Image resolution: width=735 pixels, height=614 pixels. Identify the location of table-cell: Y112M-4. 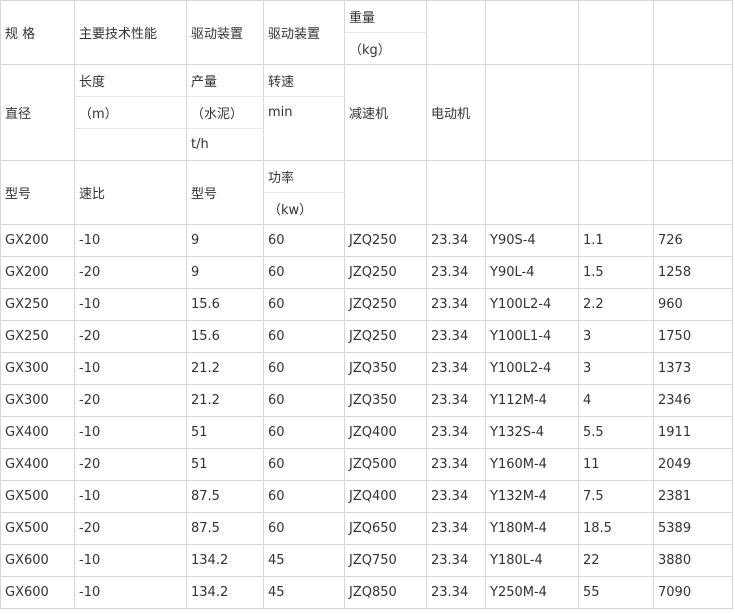
(532, 400).